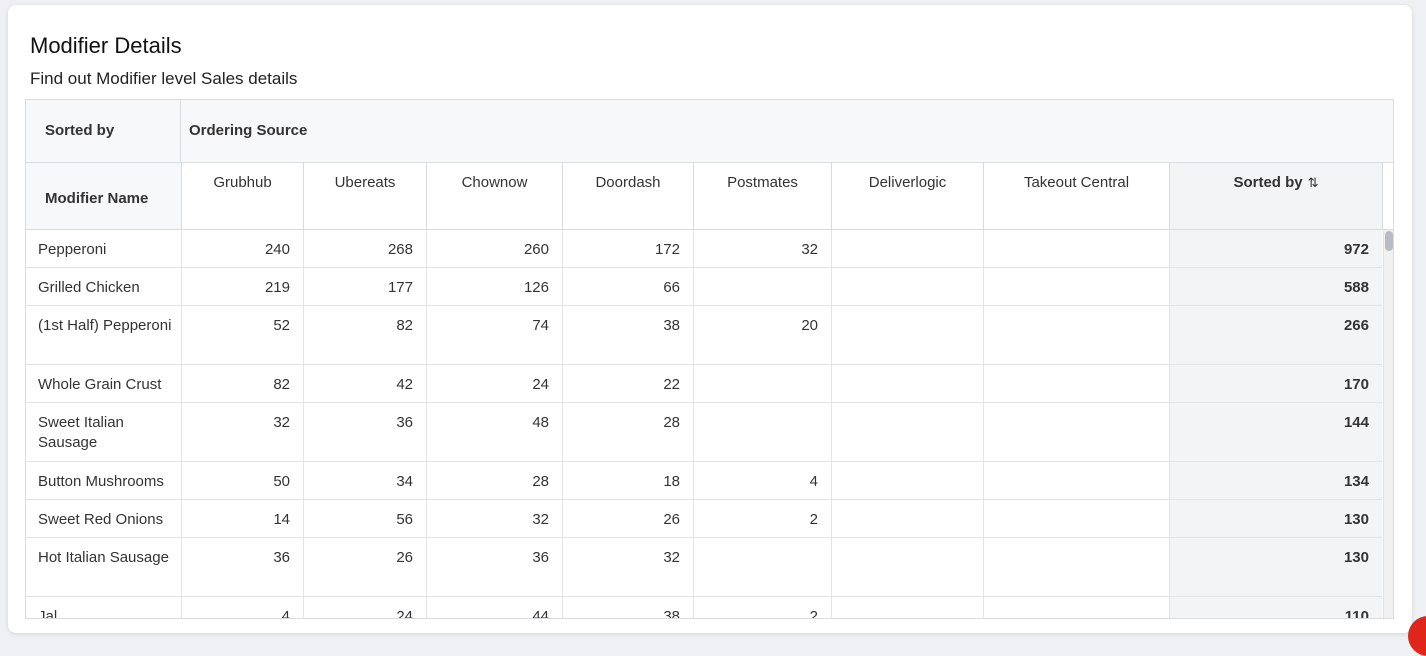  What do you see at coordinates (495, 335) in the screenshot?
I see `source-value-cell: 74` at bounding box center [495, 335].